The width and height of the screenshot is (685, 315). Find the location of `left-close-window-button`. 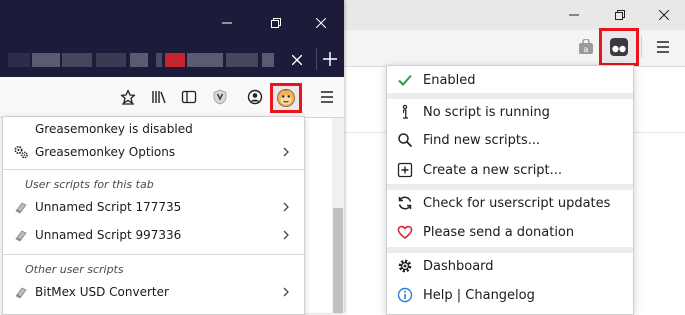

left-close-window-button is located at coordinates (321, 23).